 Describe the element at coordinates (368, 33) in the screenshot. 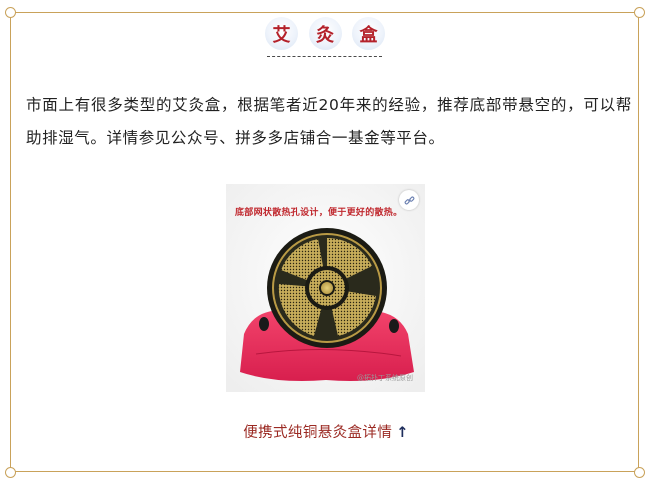

I see `title-char-3: 盒` at that location.